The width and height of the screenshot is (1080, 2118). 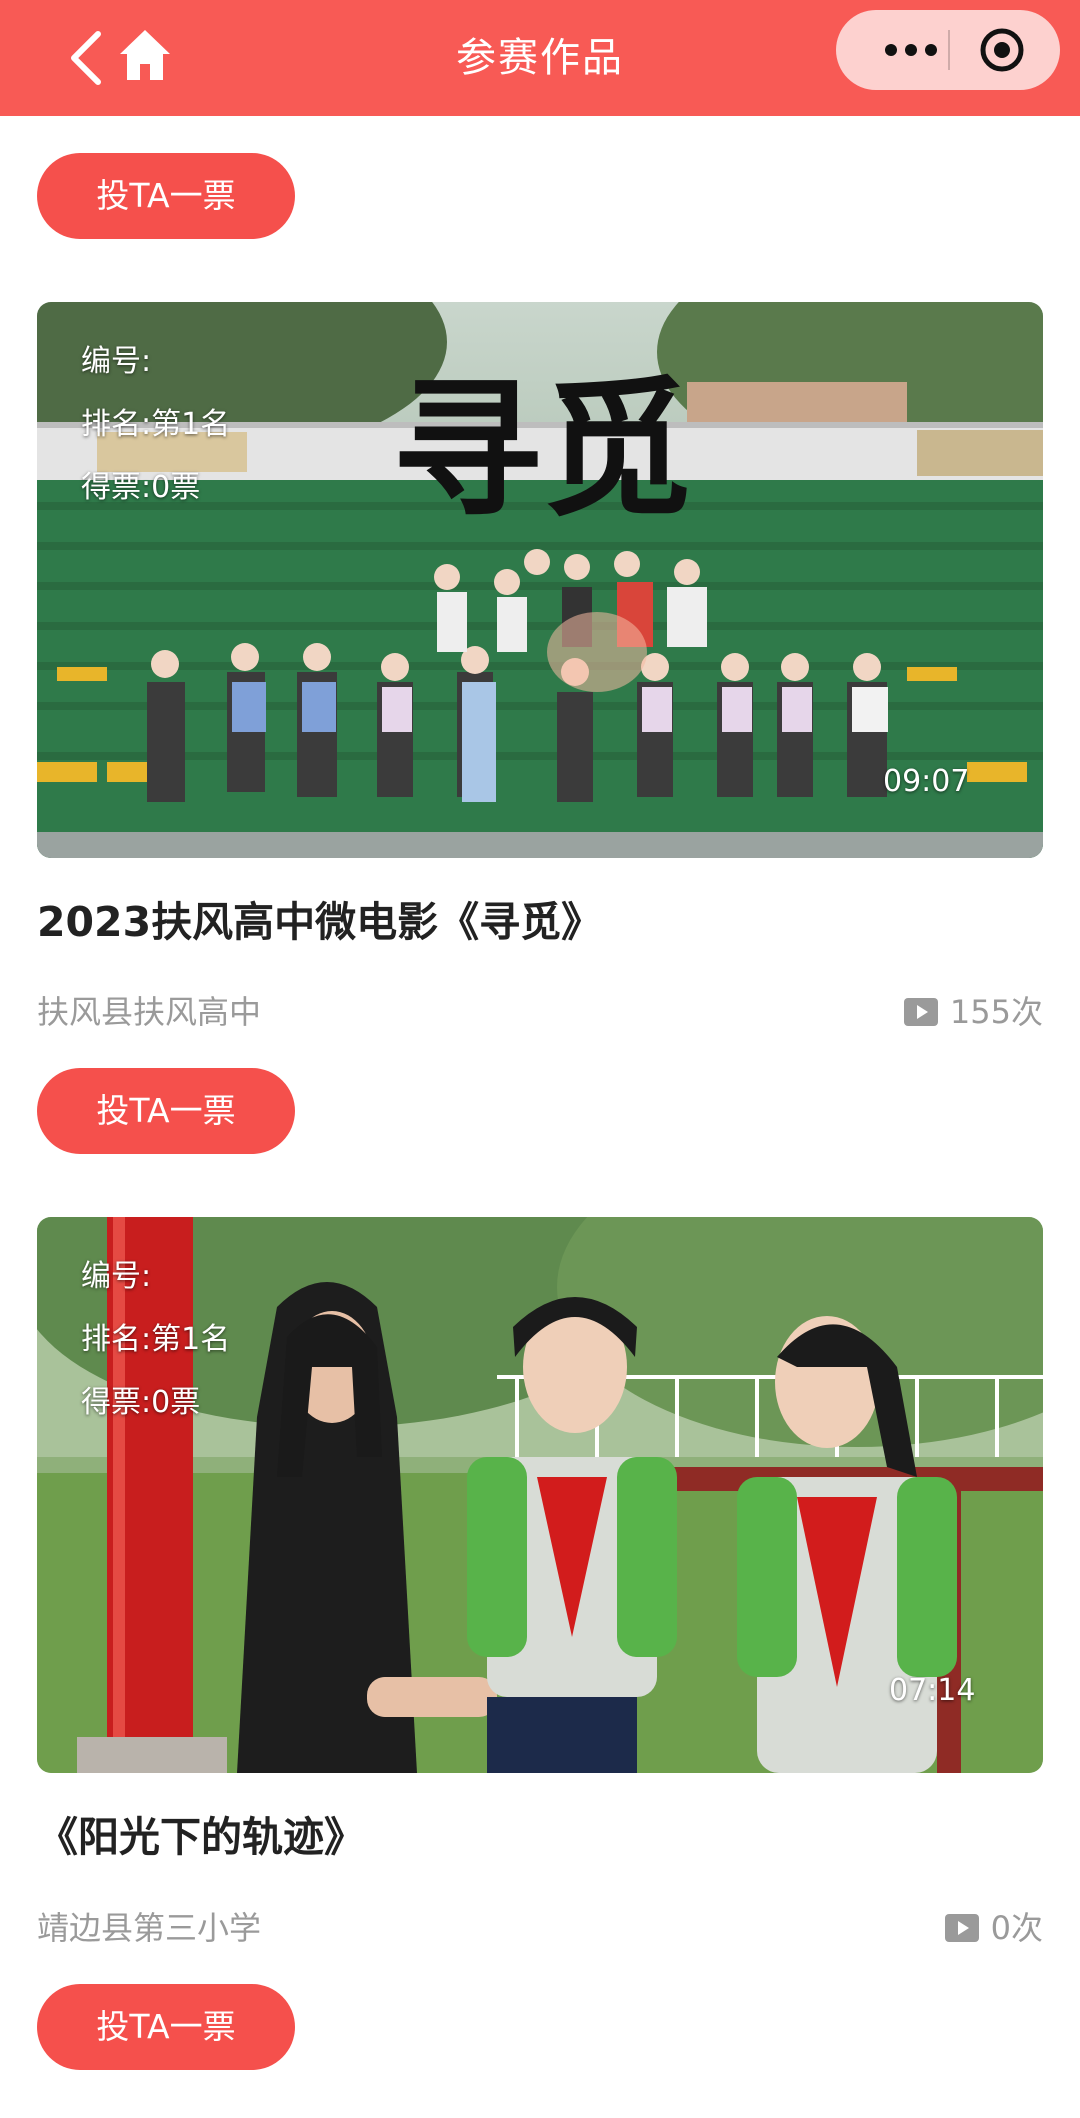 I want to click on entry-title: 《阳光下的轨迹》, so click(x=201, y=1837).